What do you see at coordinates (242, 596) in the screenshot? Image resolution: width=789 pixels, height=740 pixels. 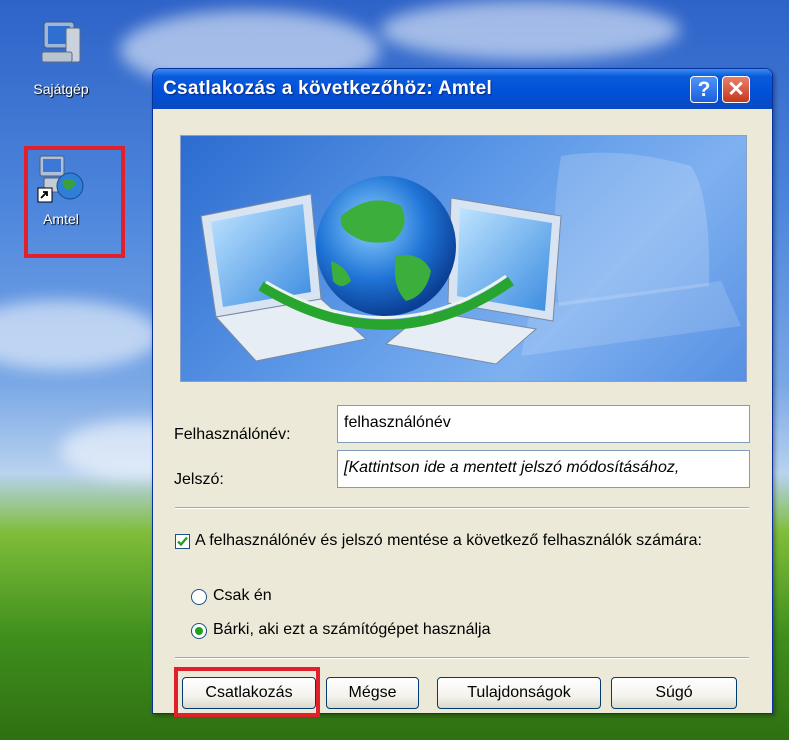 I see `radio-only-me-label: Csak én` at bounding box center [242, 596].